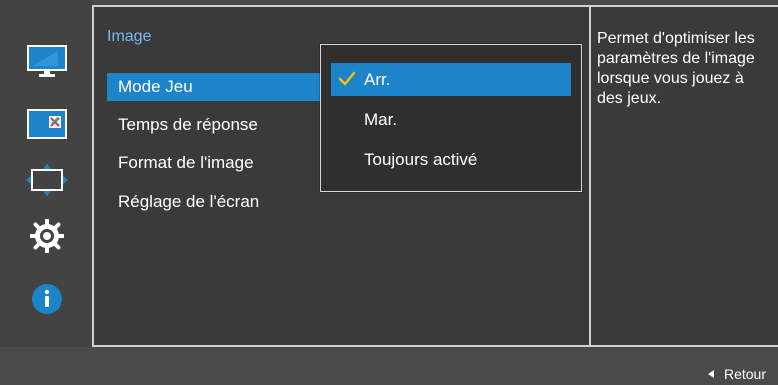 The image size is (778, 385). I want to click on dropdown-option-label: Arr., so click(377, 79).